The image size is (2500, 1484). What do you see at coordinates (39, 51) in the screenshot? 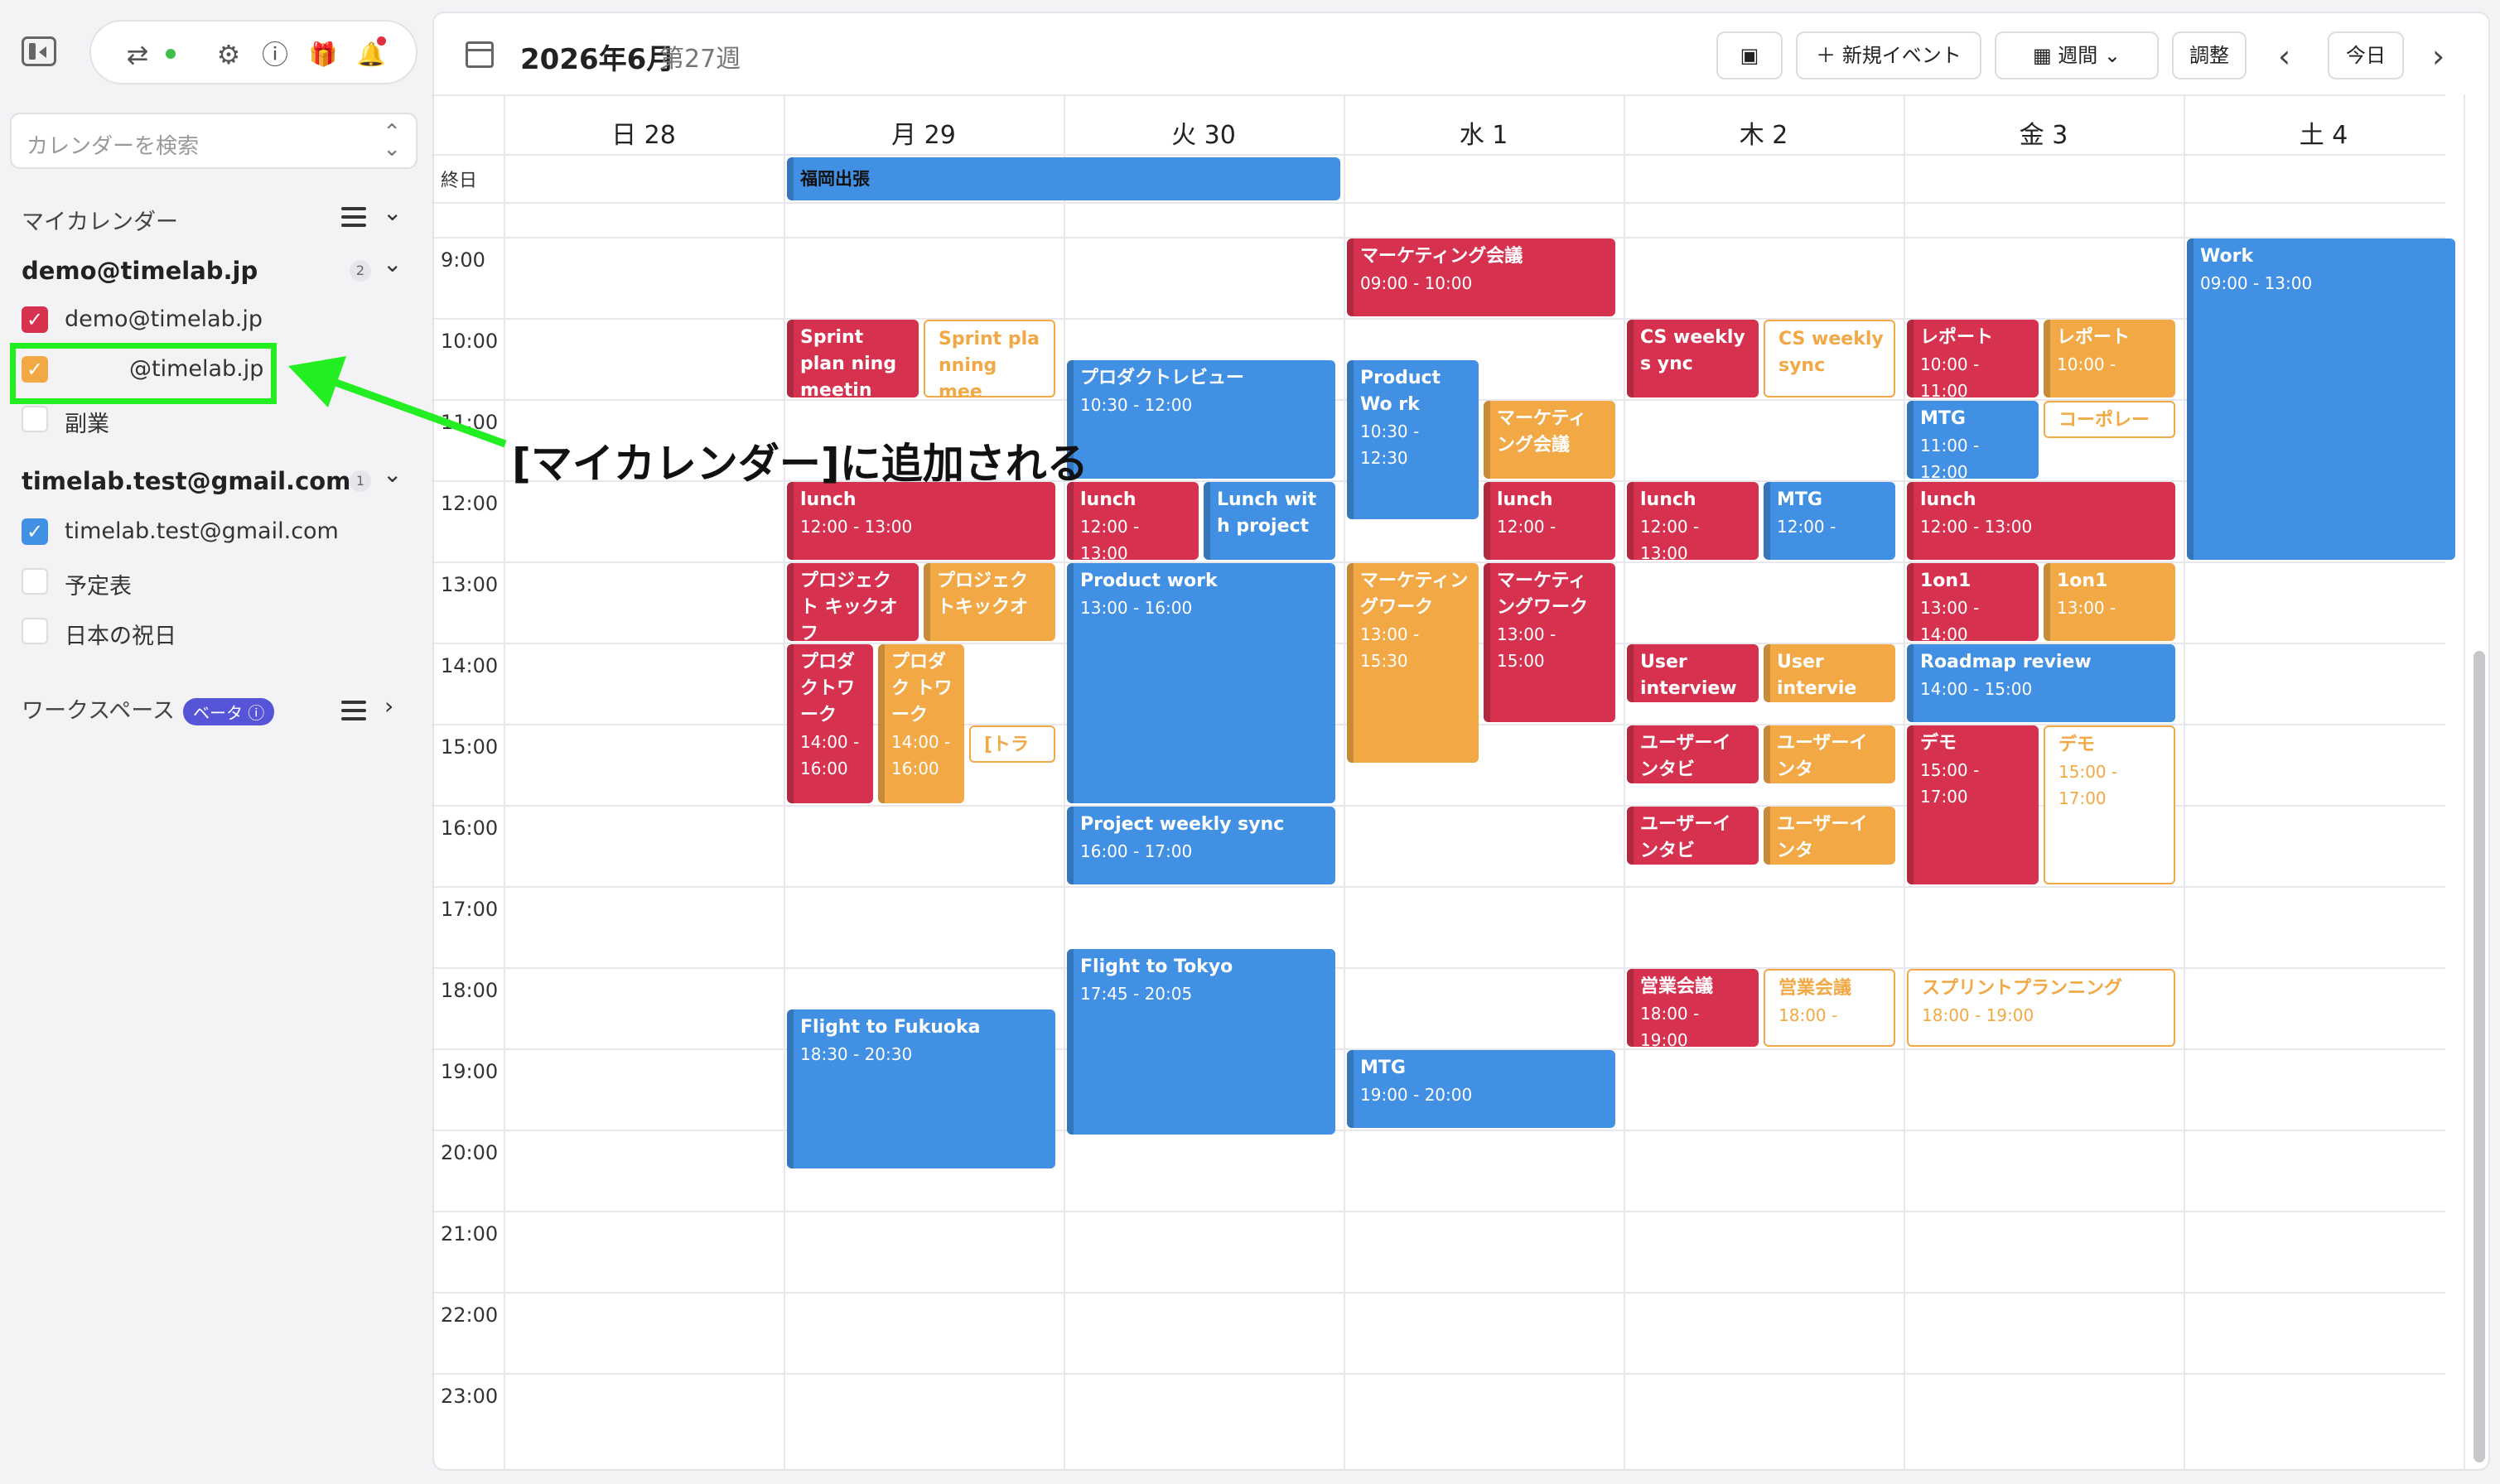
I see `sidebar-collapse-icon` at bounding box center [39, 51].